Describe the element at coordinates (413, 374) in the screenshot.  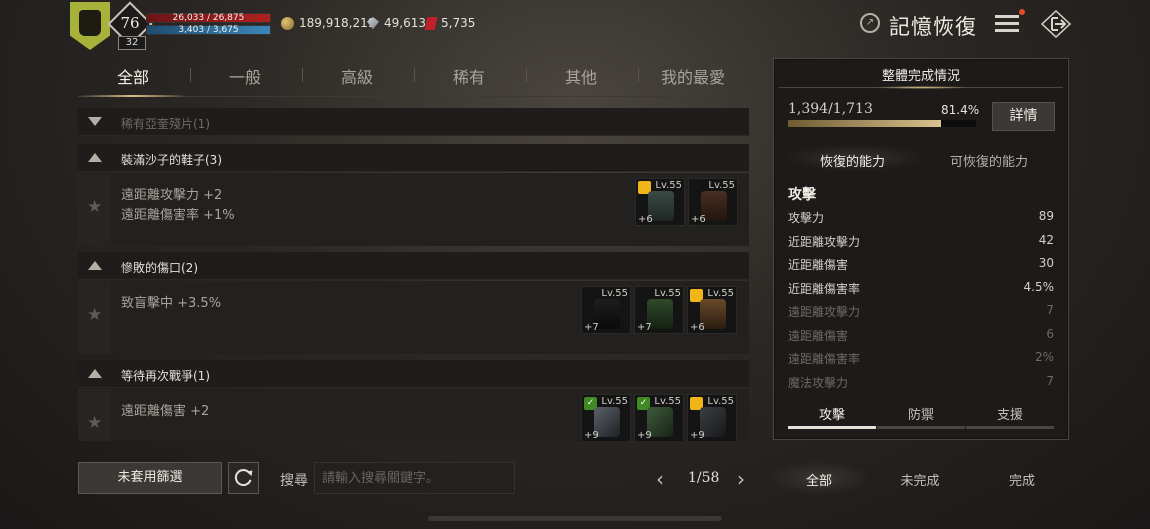
I see `list-category: 等待再次戰爭(1)` at that location.